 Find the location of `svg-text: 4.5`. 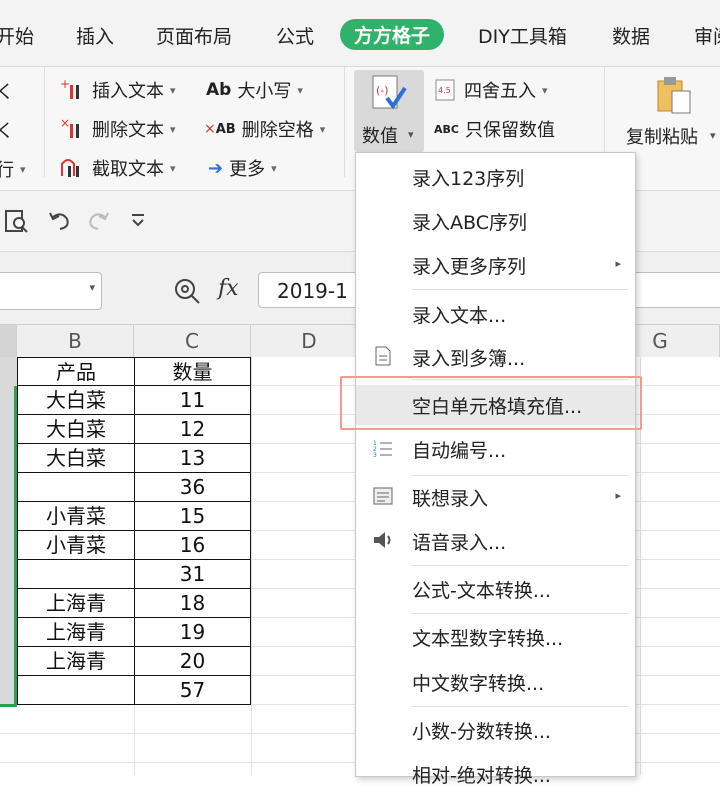

svg-text: 4.5 is located at coordinates (444, 90).